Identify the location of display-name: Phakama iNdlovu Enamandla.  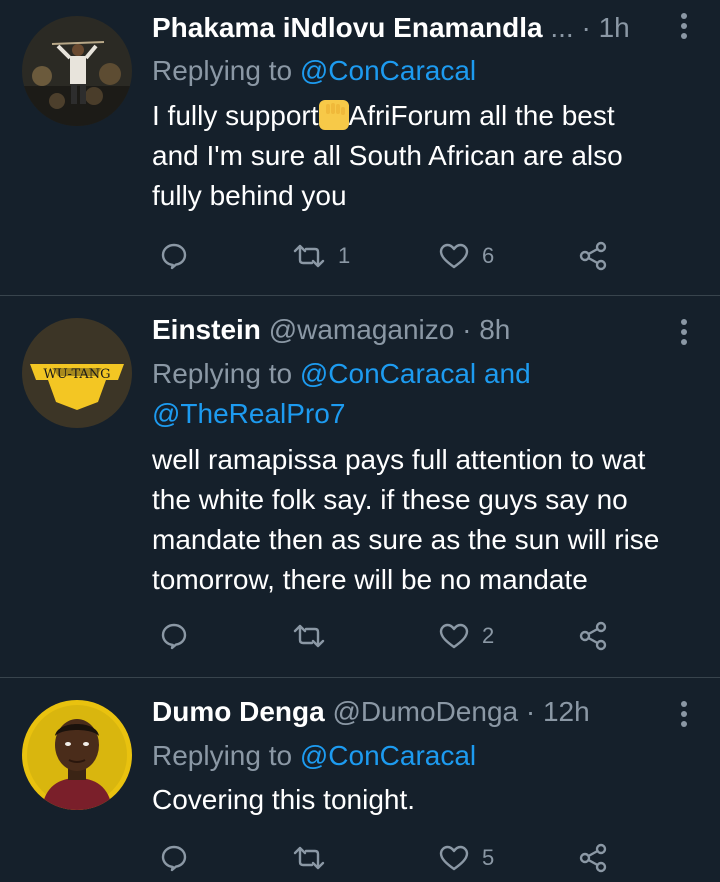
(347, 27).